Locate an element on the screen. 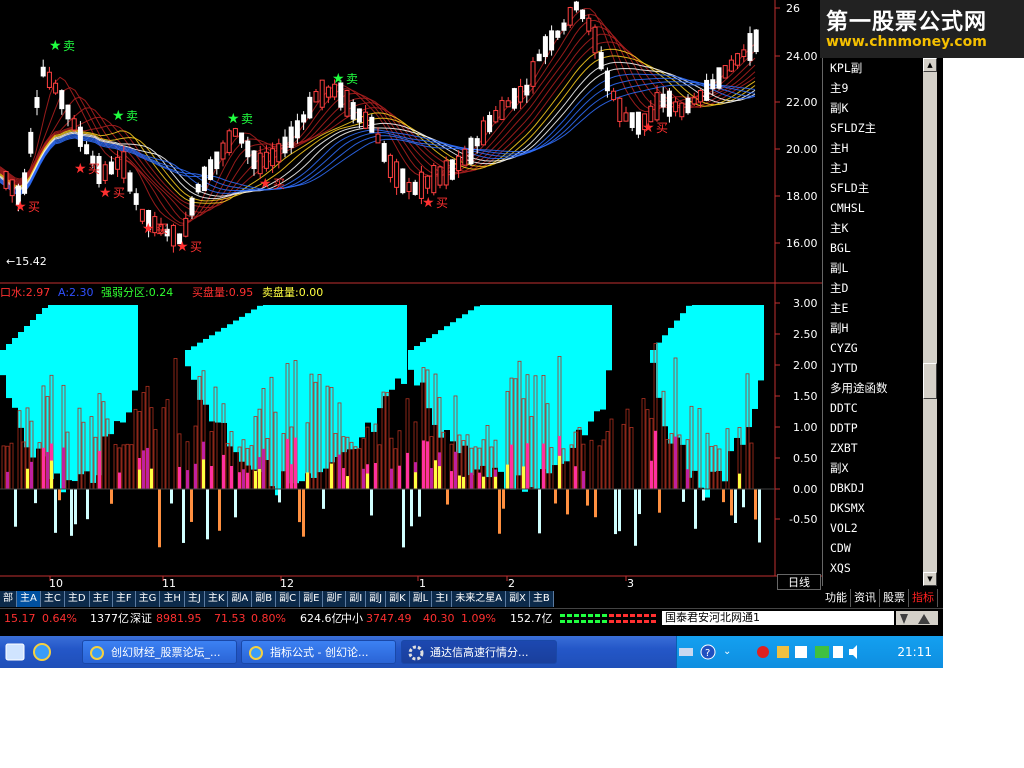  security-alert-icon is located at coordinates (763, 652).